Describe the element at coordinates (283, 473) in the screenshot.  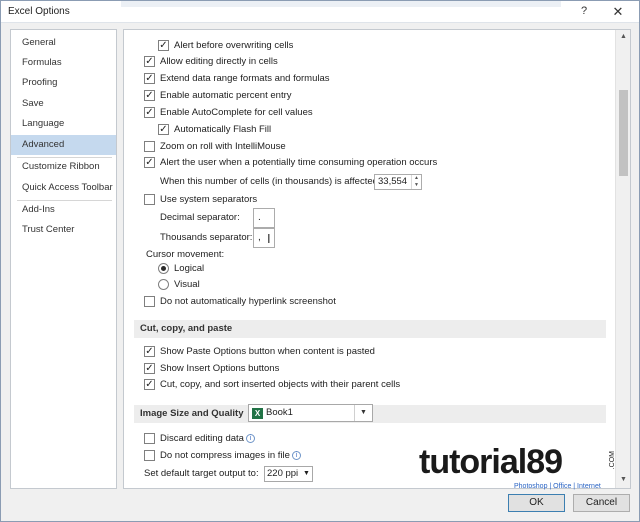
I see `select-value: 220 ppi` at that location.